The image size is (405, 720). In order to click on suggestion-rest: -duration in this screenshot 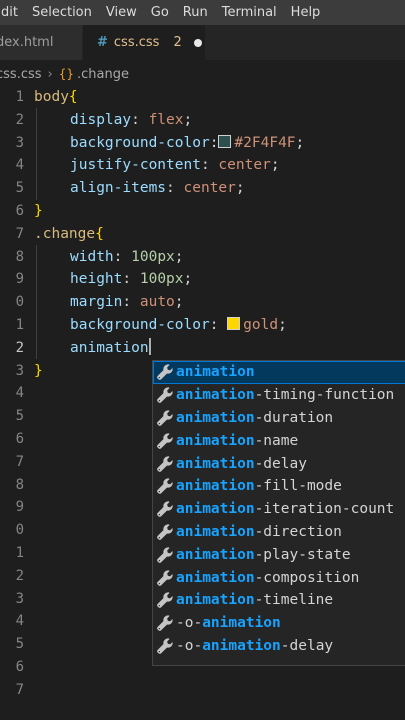, I will do `click(294, 417)`.